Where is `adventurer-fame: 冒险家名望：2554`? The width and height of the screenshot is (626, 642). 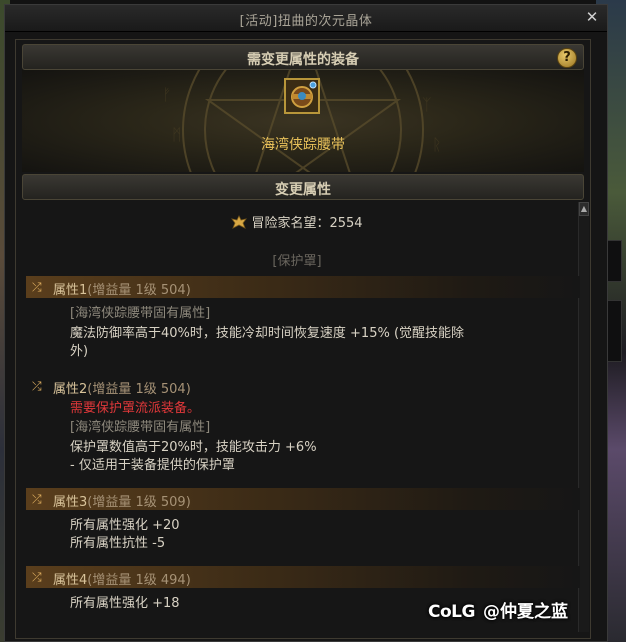
adventurer-fame: 冒险家名望：2554 is located at coordinates (297, 221).